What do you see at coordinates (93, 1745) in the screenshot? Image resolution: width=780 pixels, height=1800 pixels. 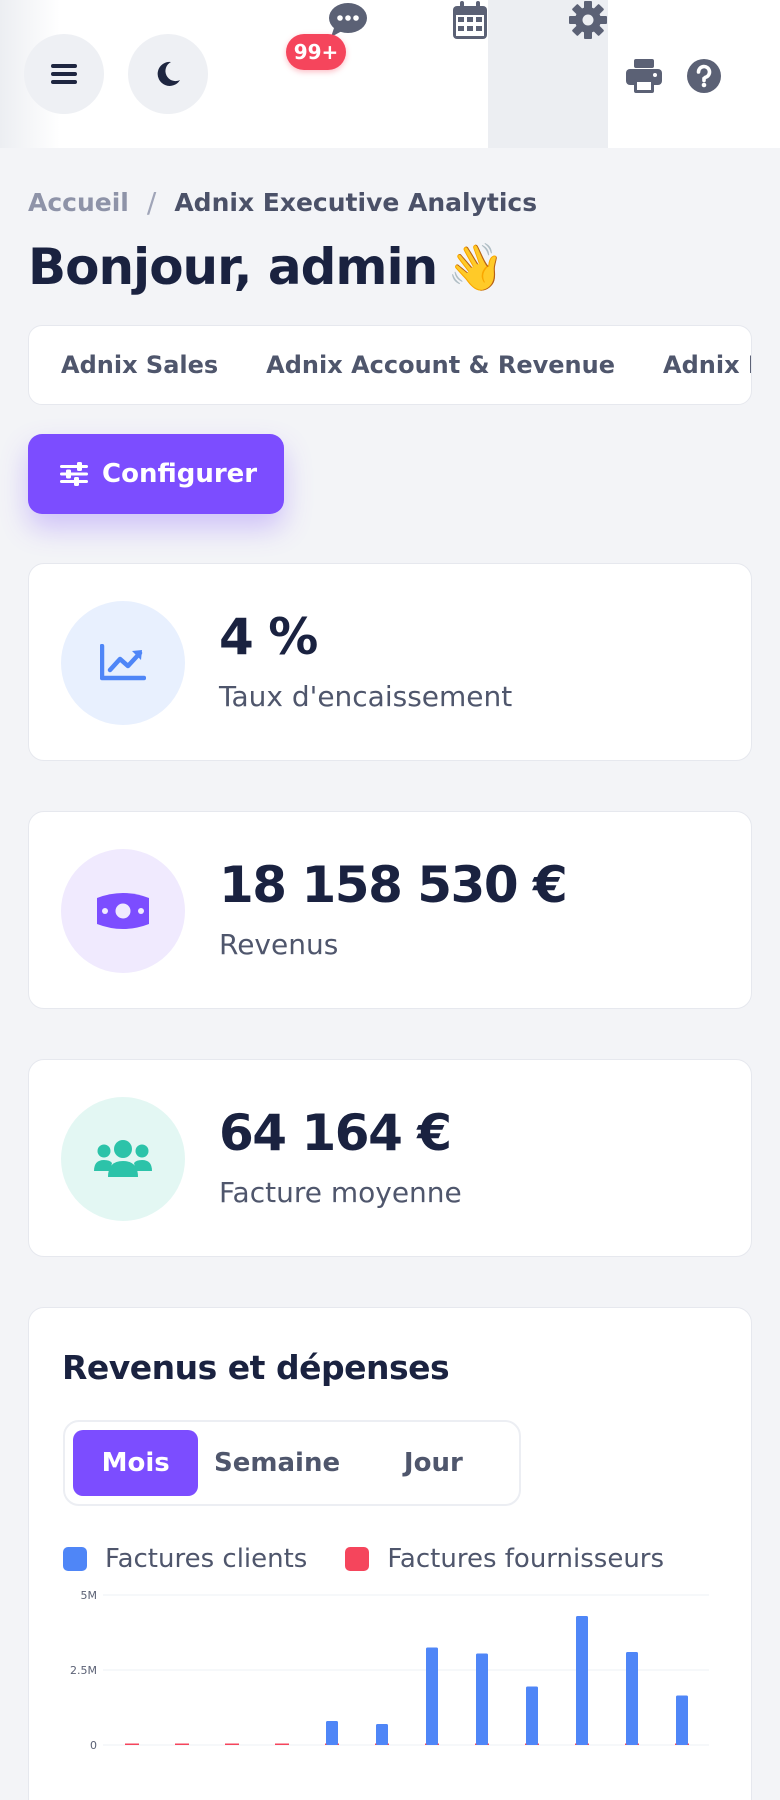 I see `y-tick-label: 0` at bounding box center [93, 1745].